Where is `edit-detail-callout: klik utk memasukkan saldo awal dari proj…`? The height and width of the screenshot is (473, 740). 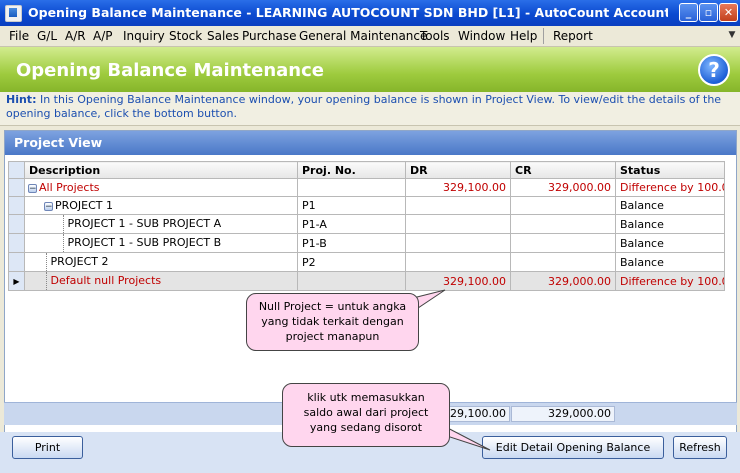
edit-detail-callout: klik utk memasukkan saldo awal dari proj… is located at coordinates (366, 415).